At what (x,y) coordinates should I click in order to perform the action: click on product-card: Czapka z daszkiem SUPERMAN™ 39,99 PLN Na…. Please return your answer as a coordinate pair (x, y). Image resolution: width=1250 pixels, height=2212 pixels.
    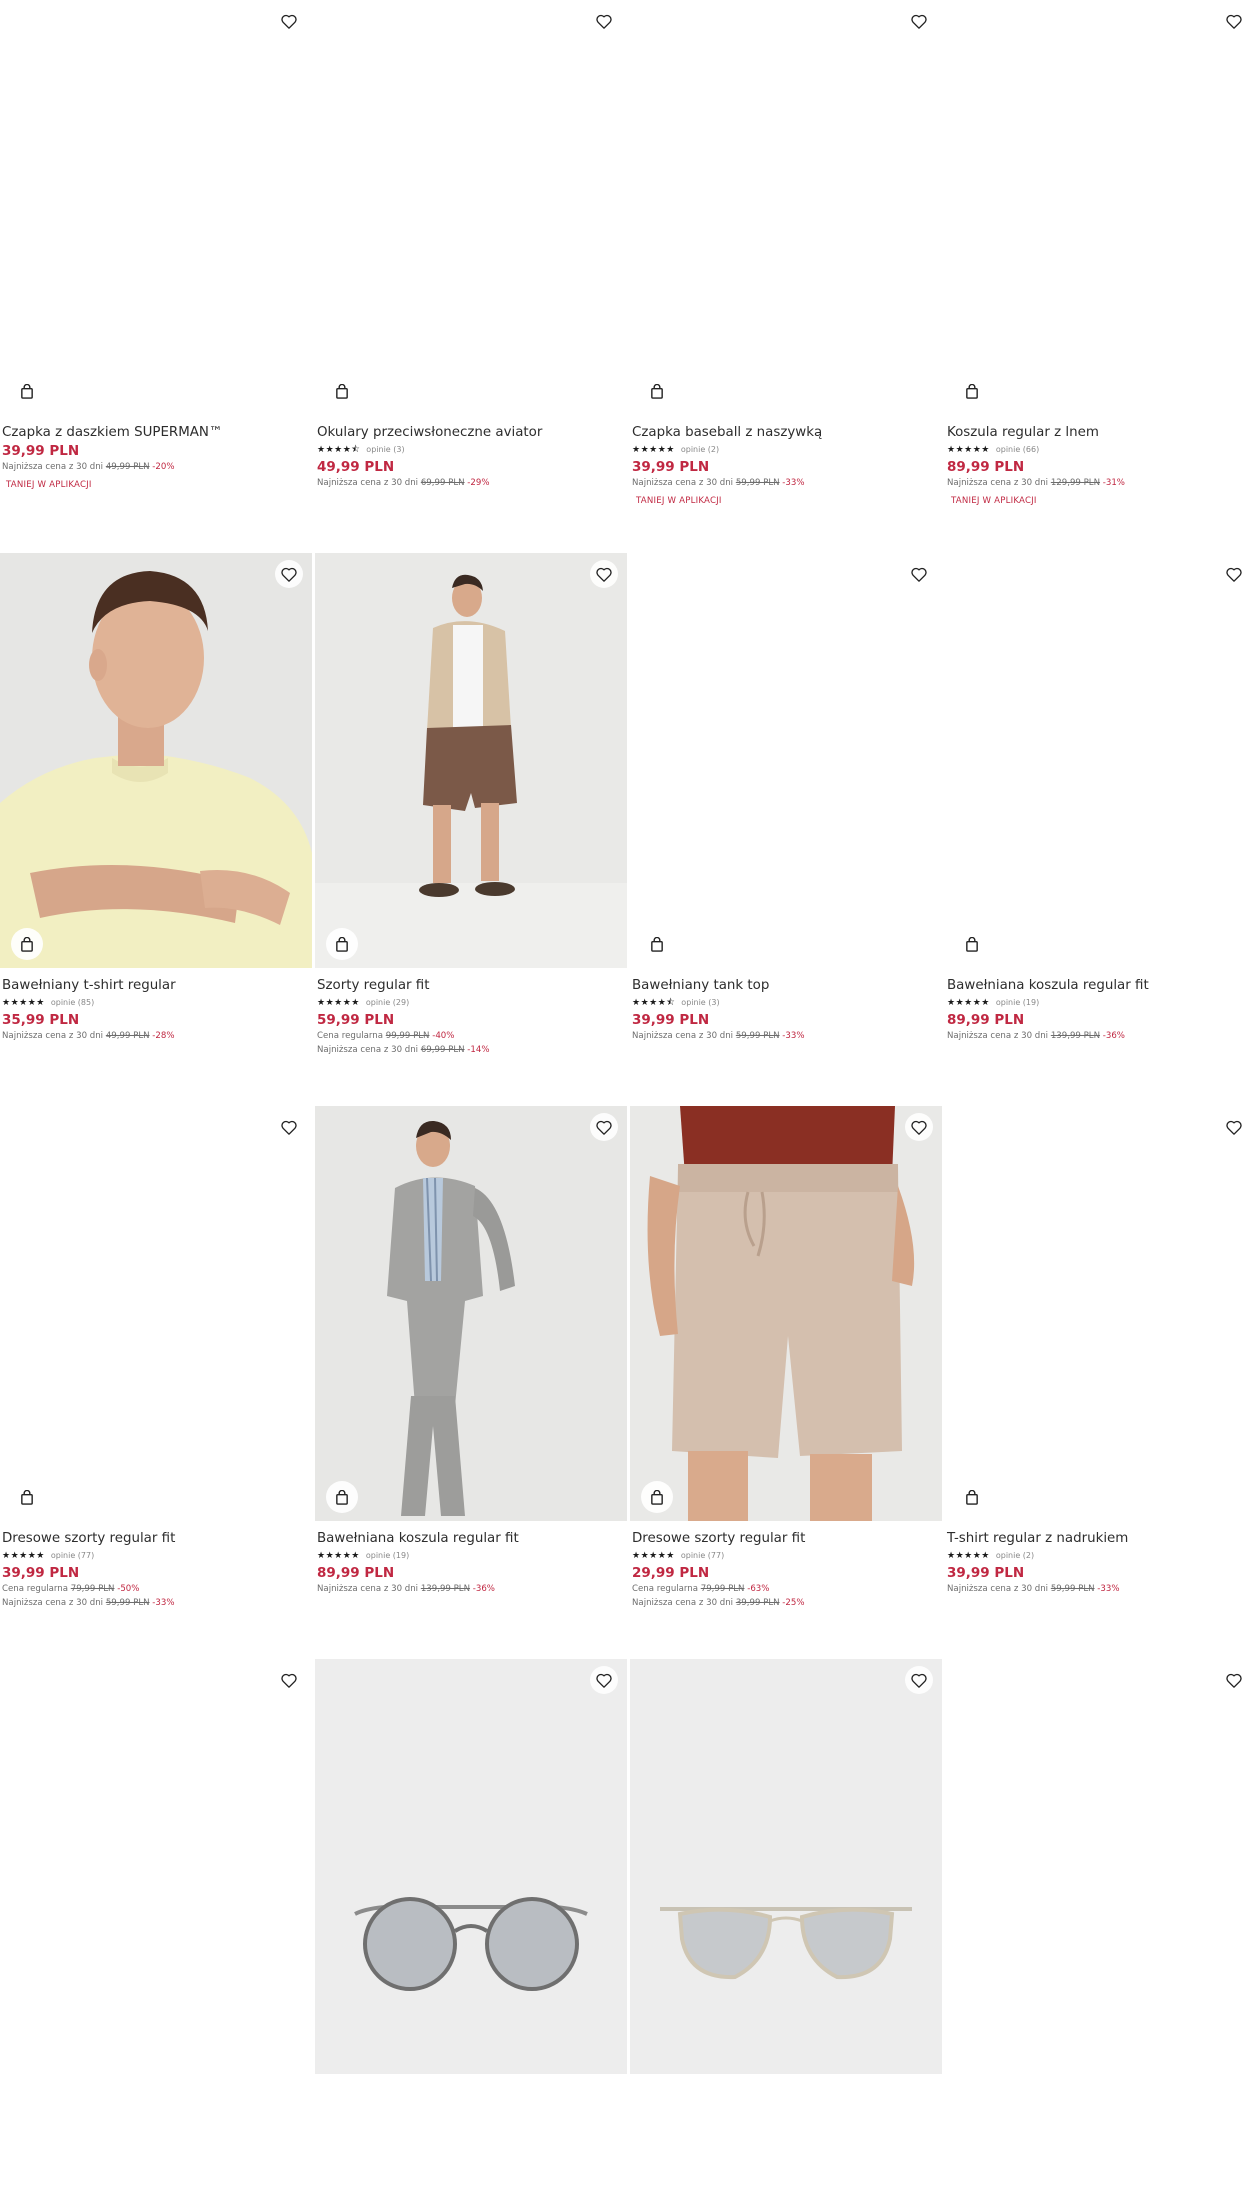
    Looking at the image, I should click on (156, 282).